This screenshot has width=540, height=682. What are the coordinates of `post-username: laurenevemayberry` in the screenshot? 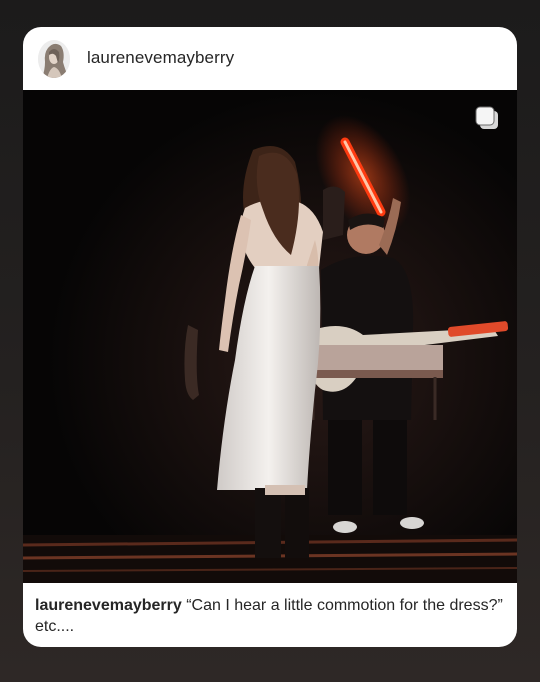 It's located at (160, 58).